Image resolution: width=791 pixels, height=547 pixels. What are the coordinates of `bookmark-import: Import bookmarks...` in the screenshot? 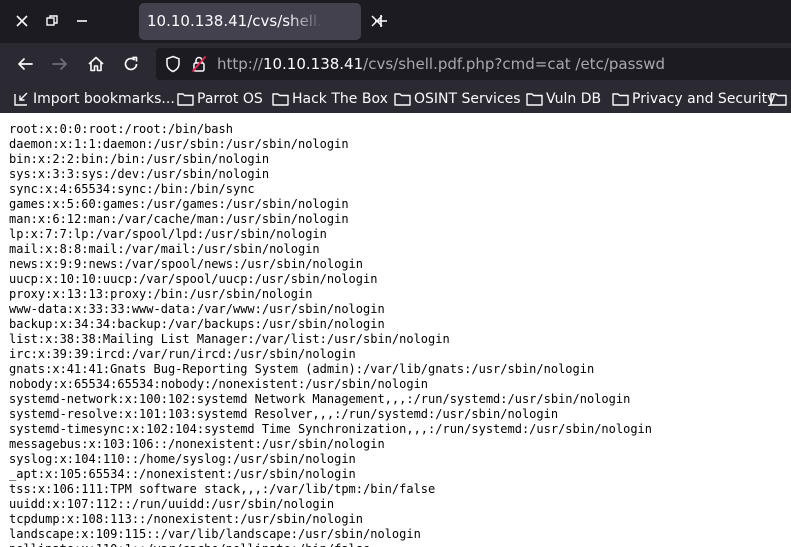 It's located at (93, 99).